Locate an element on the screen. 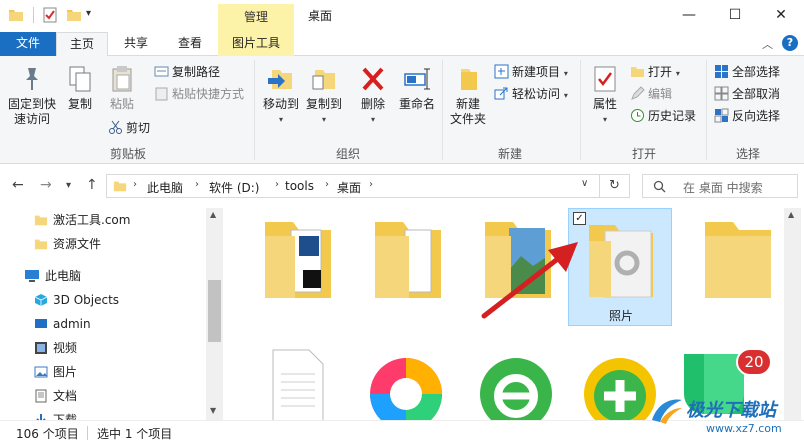 The width and height of the screenshot is (804, 444). settings-folder-icon is located at coordinates (621, 261).